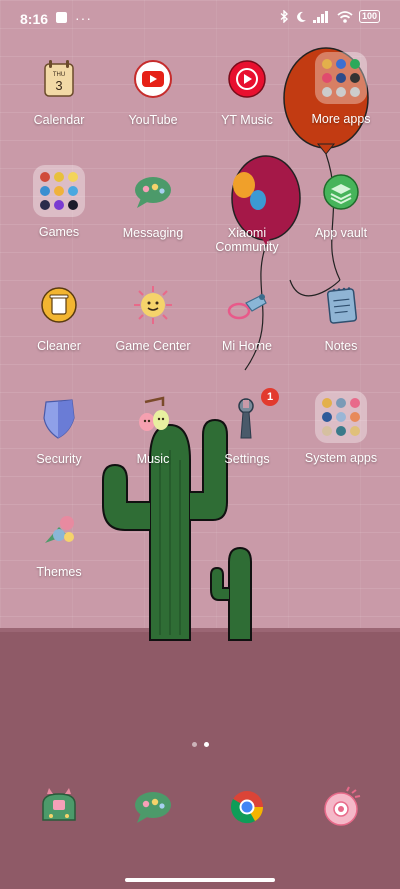  I want to click on notification-square-icon, so click(61, 17).